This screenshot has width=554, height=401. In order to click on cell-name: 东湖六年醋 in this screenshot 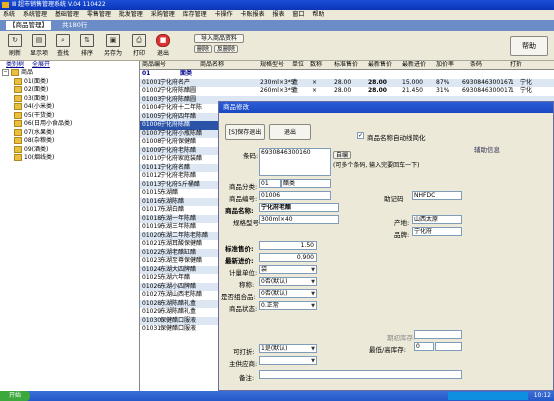, I will do `click(175, 277)`.